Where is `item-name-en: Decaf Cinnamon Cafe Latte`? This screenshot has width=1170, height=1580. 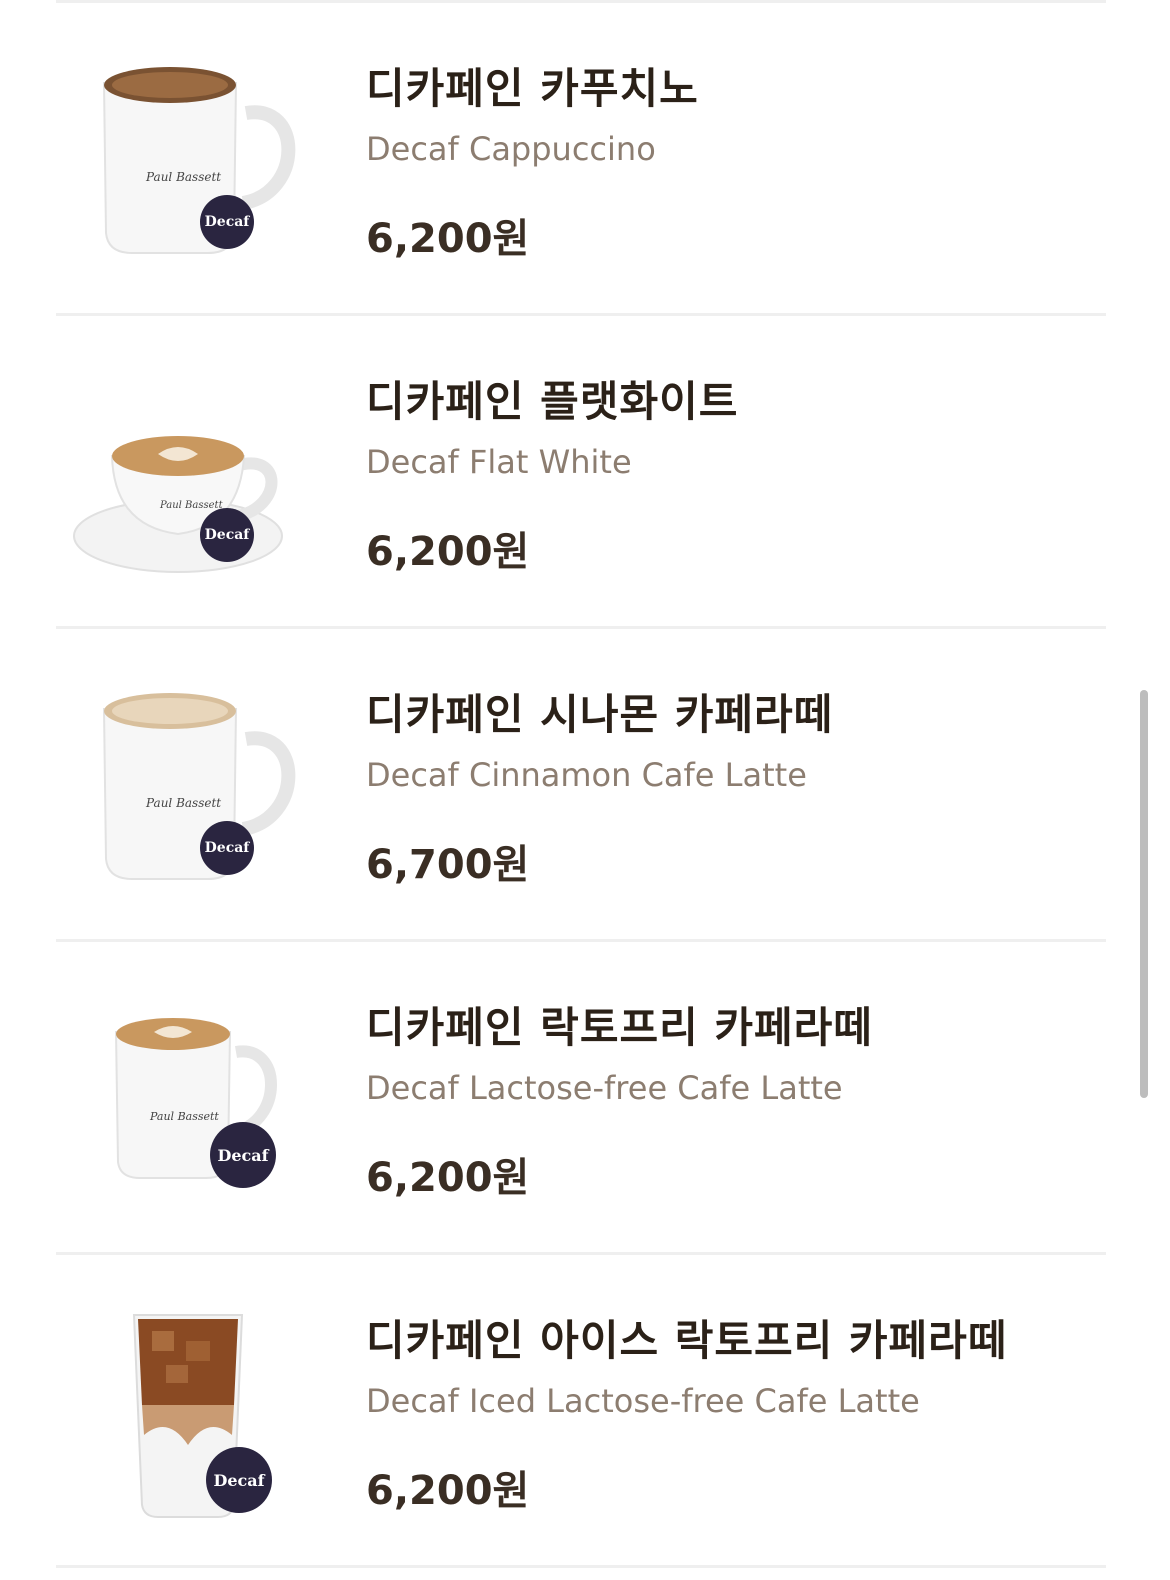 item-name-en: Decaf Cinnamon Cafe Latte is located at coordinates (586, 775).